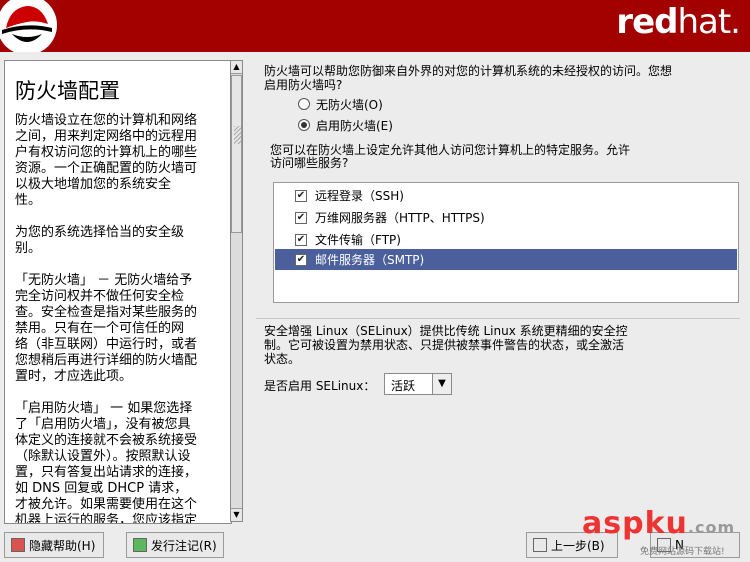  Describe the element at coordinates (659, 523) in the screenshot. I see `watermark-logo: aspku.com` at that location.